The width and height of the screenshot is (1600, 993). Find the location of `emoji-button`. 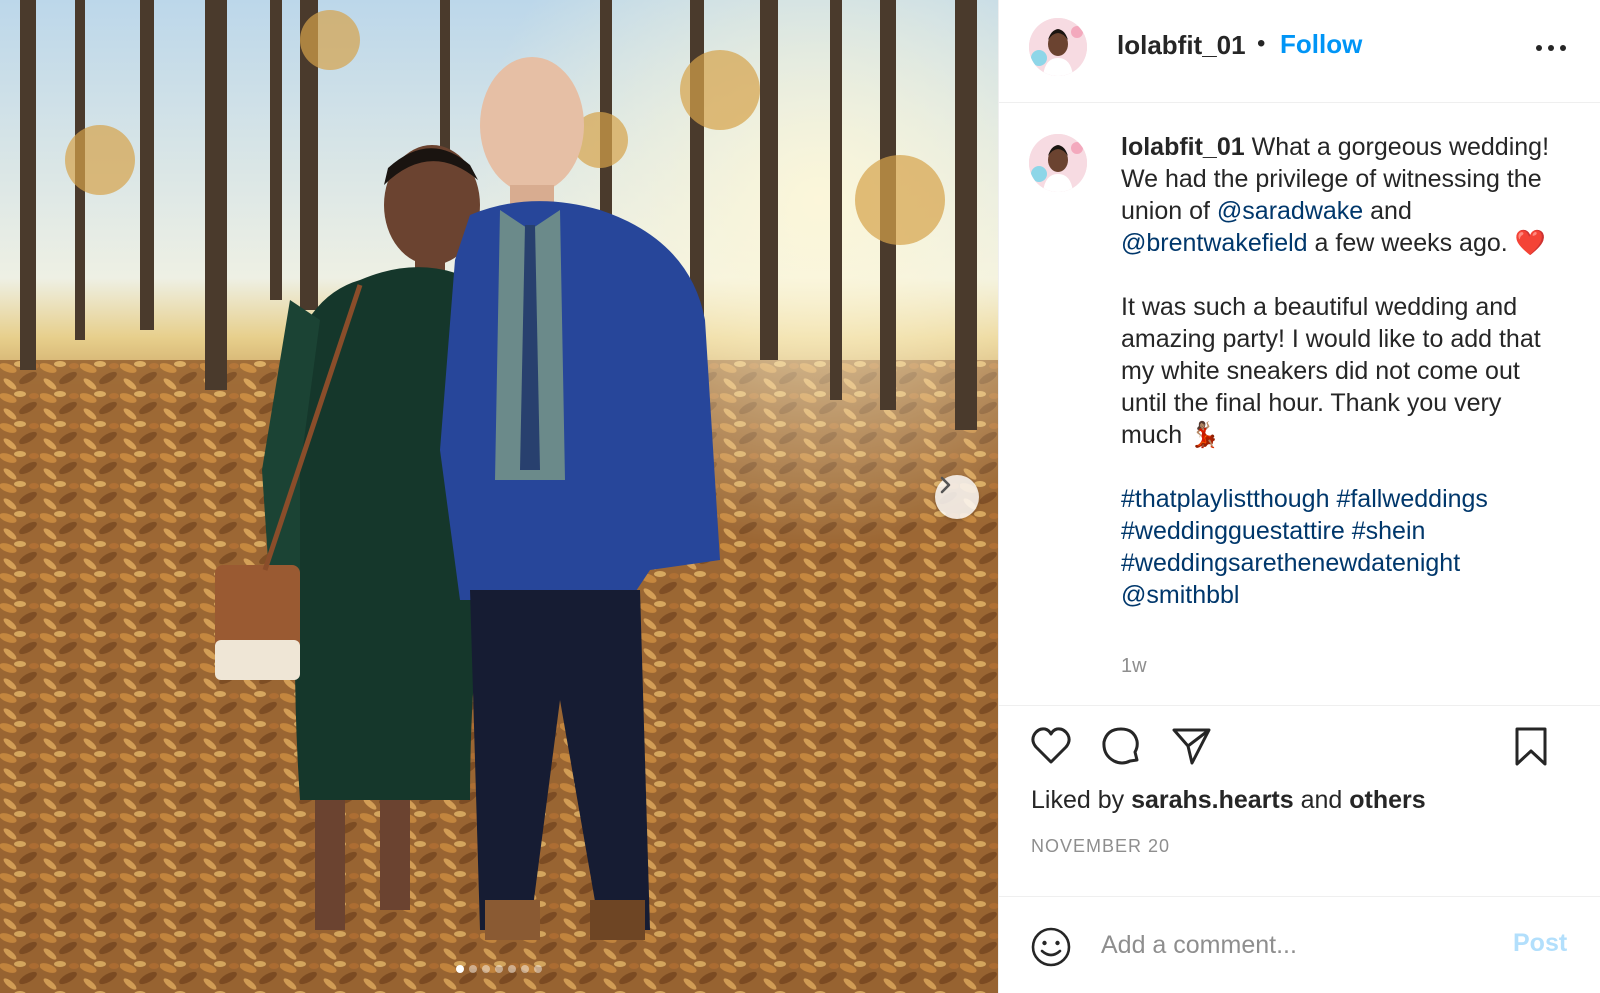

emoji-button is located at coordinates (1051, 947).